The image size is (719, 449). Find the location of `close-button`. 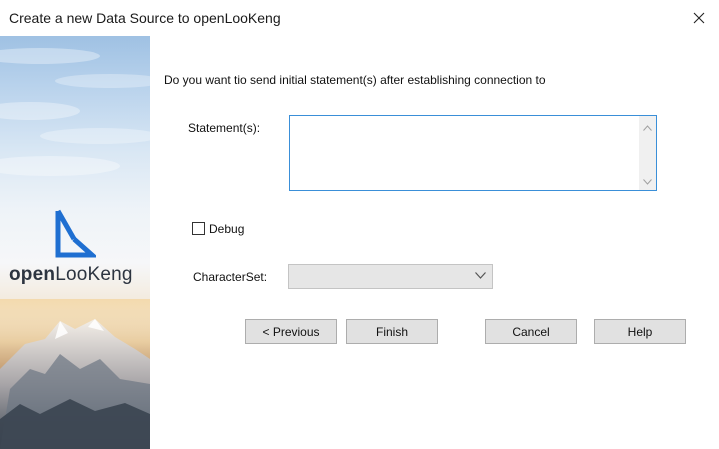

close-button is located at coordinates (699, 18).